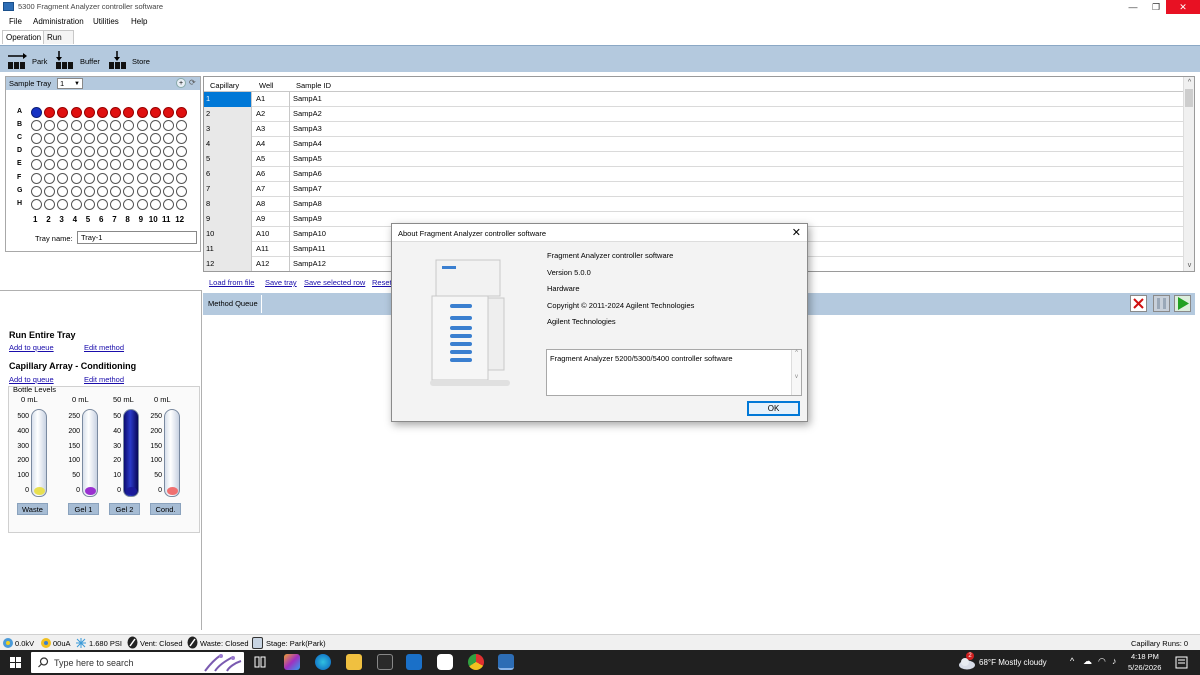  What do you see at coordinates (737, 204) in the screenshot?
I see `sample-id-cell: SampA8` at bounding box center [737, 204].